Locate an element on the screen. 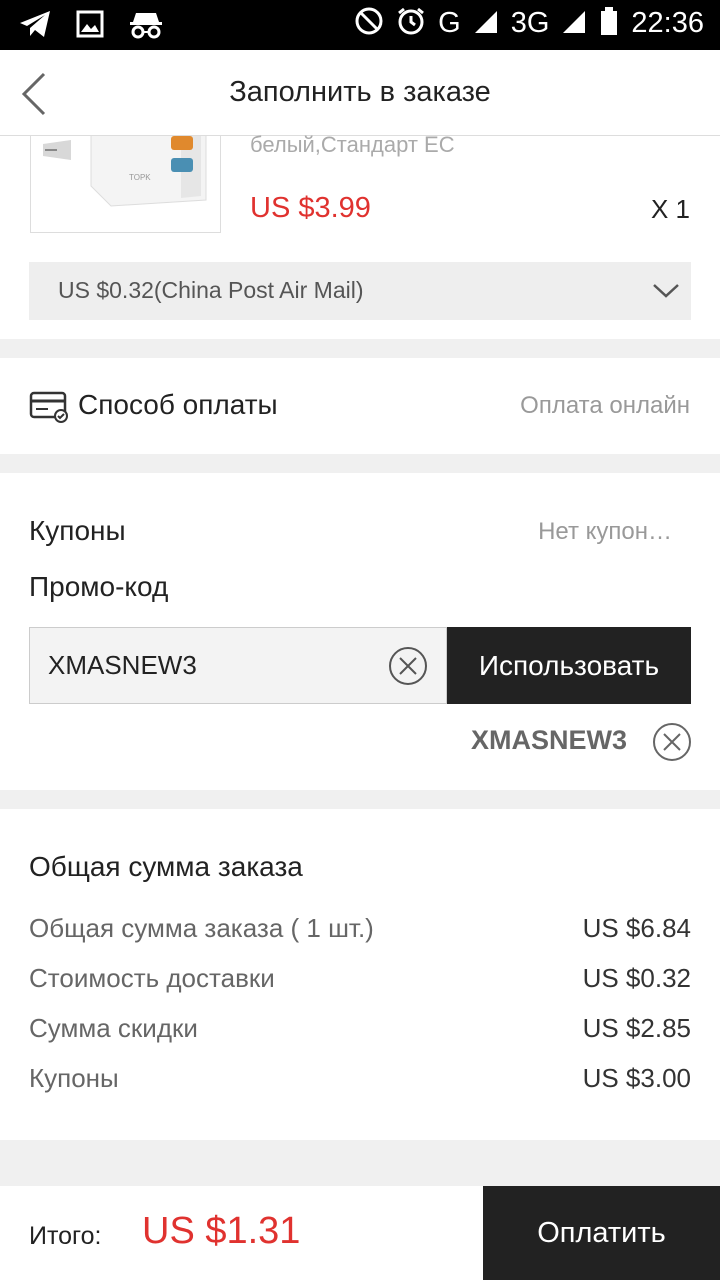 This screenshot has width=720, height=1280. summary-row-label: Купоны is located at coordinates (74, 1078).